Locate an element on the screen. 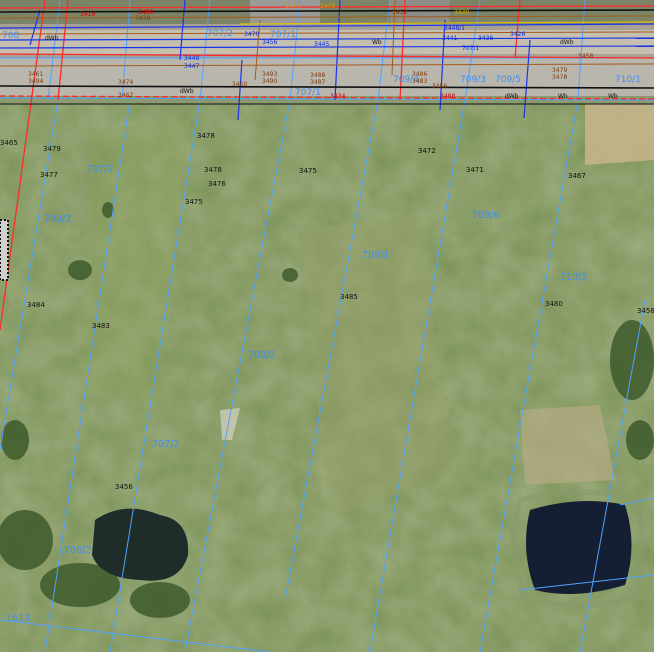 The width and height of the screenshot is (654, 652). strip-label: 3486 is located at coordinates (419, 74).